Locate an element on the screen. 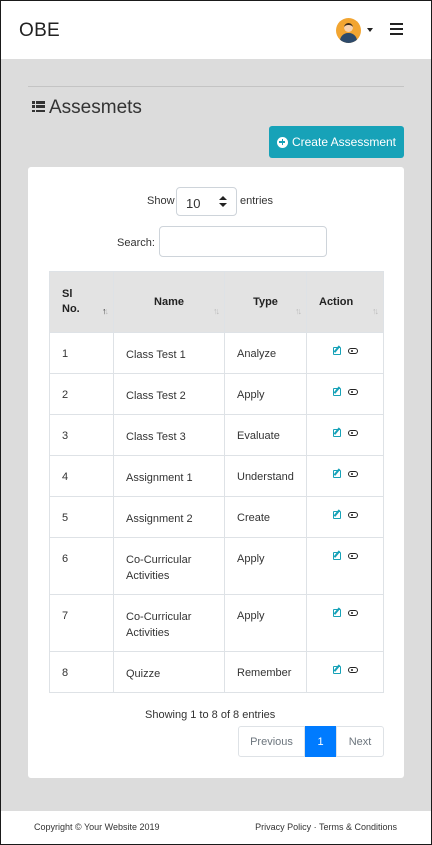 The width and height of the screenshot is (432, 845). table-row: 7 Co-Curricular Activities Apply is located at coordinates (216, 623).